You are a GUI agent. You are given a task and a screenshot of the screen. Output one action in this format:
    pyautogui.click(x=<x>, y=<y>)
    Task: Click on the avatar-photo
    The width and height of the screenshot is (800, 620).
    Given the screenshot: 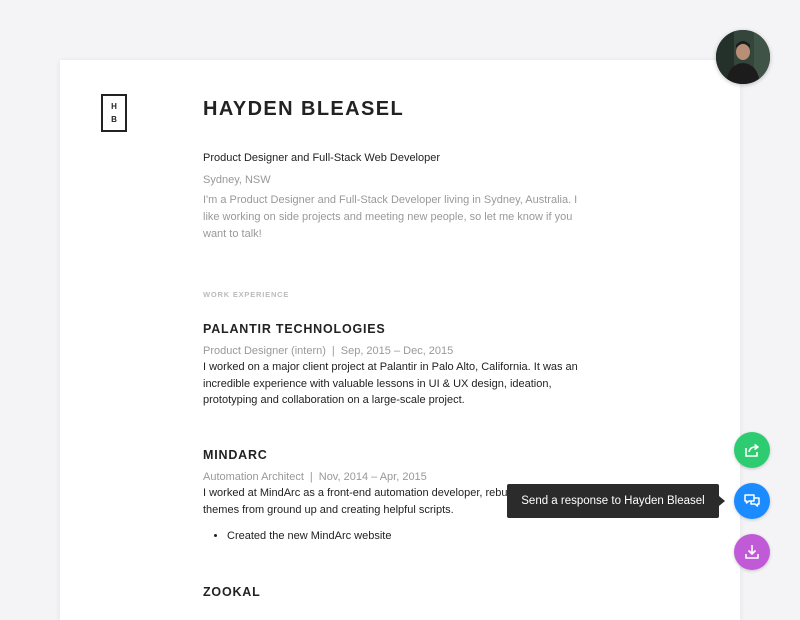 What is the action you would take?
    pyautogui.click(x=743, y=57)
    